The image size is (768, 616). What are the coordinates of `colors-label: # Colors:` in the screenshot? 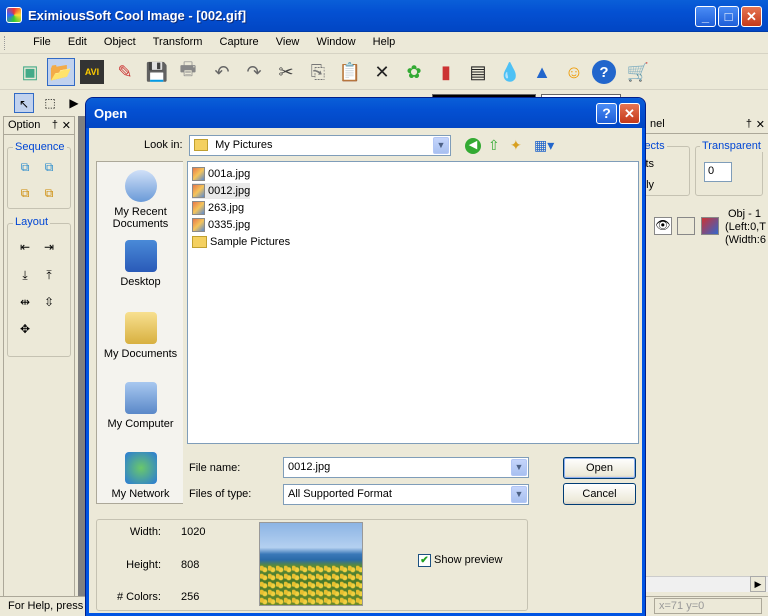 It's located at (138, 597).